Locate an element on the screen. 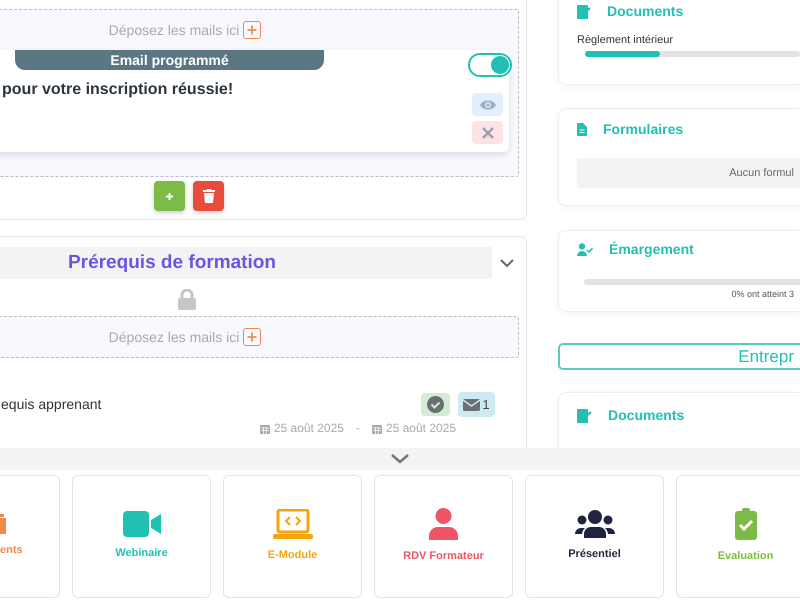 The width and height of the screenshot is (800, 600). mail-count-badge: 1 is located at coordinates (476, 404).